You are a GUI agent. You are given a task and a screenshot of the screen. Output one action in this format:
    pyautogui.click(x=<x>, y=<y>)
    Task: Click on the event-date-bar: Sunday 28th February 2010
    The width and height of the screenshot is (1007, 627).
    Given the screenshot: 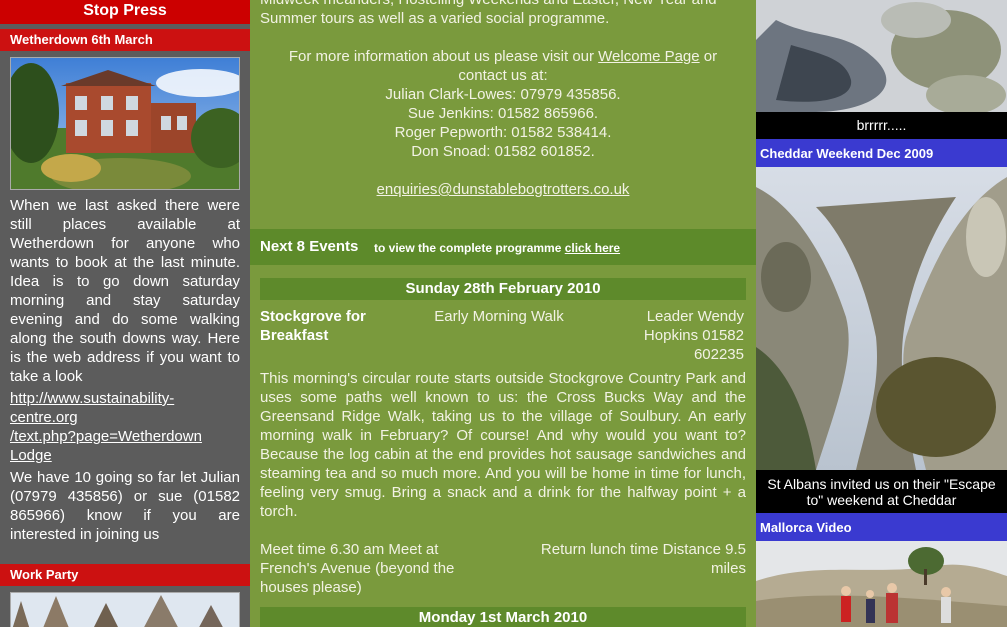 What is the action you would take?
    pyautogui.click(x=503, y=289)
    